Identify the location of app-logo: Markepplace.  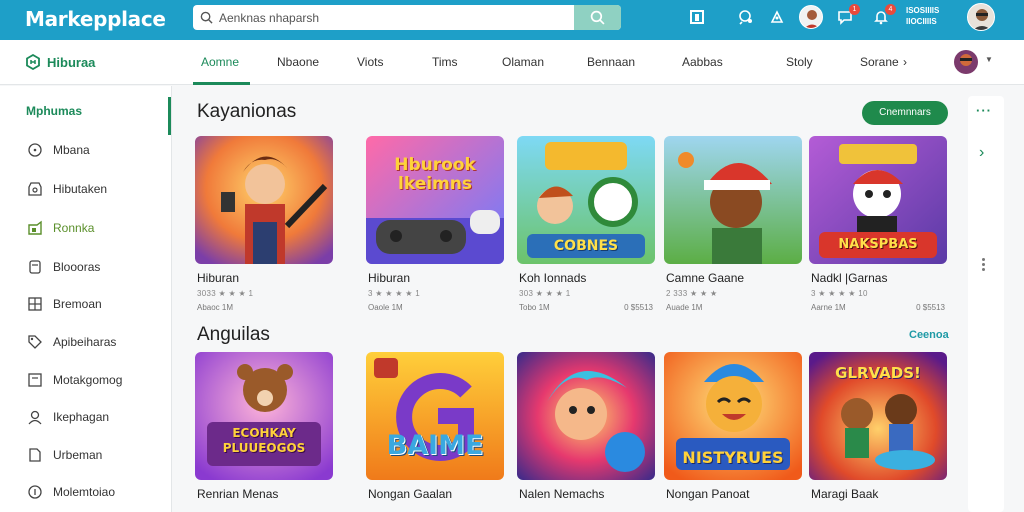
(95, 19).